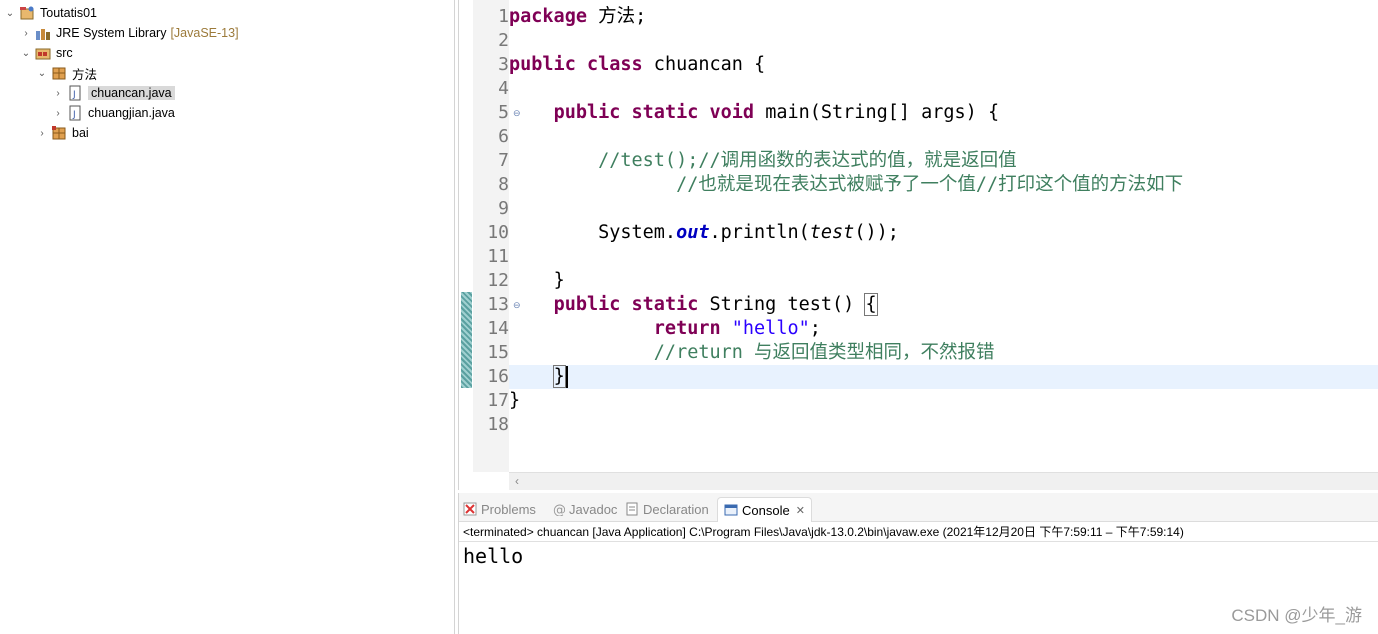  What do you see at coordinates (632, 509) in the screenshot?
I see `declaration-icon` at bounding box center [632, 509].